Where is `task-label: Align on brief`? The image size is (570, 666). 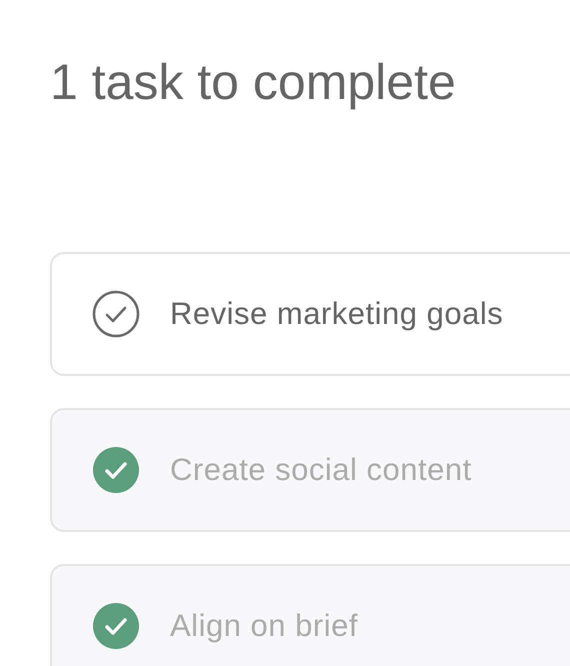 task-label: Align on brief is located at coordinates (264, 626).